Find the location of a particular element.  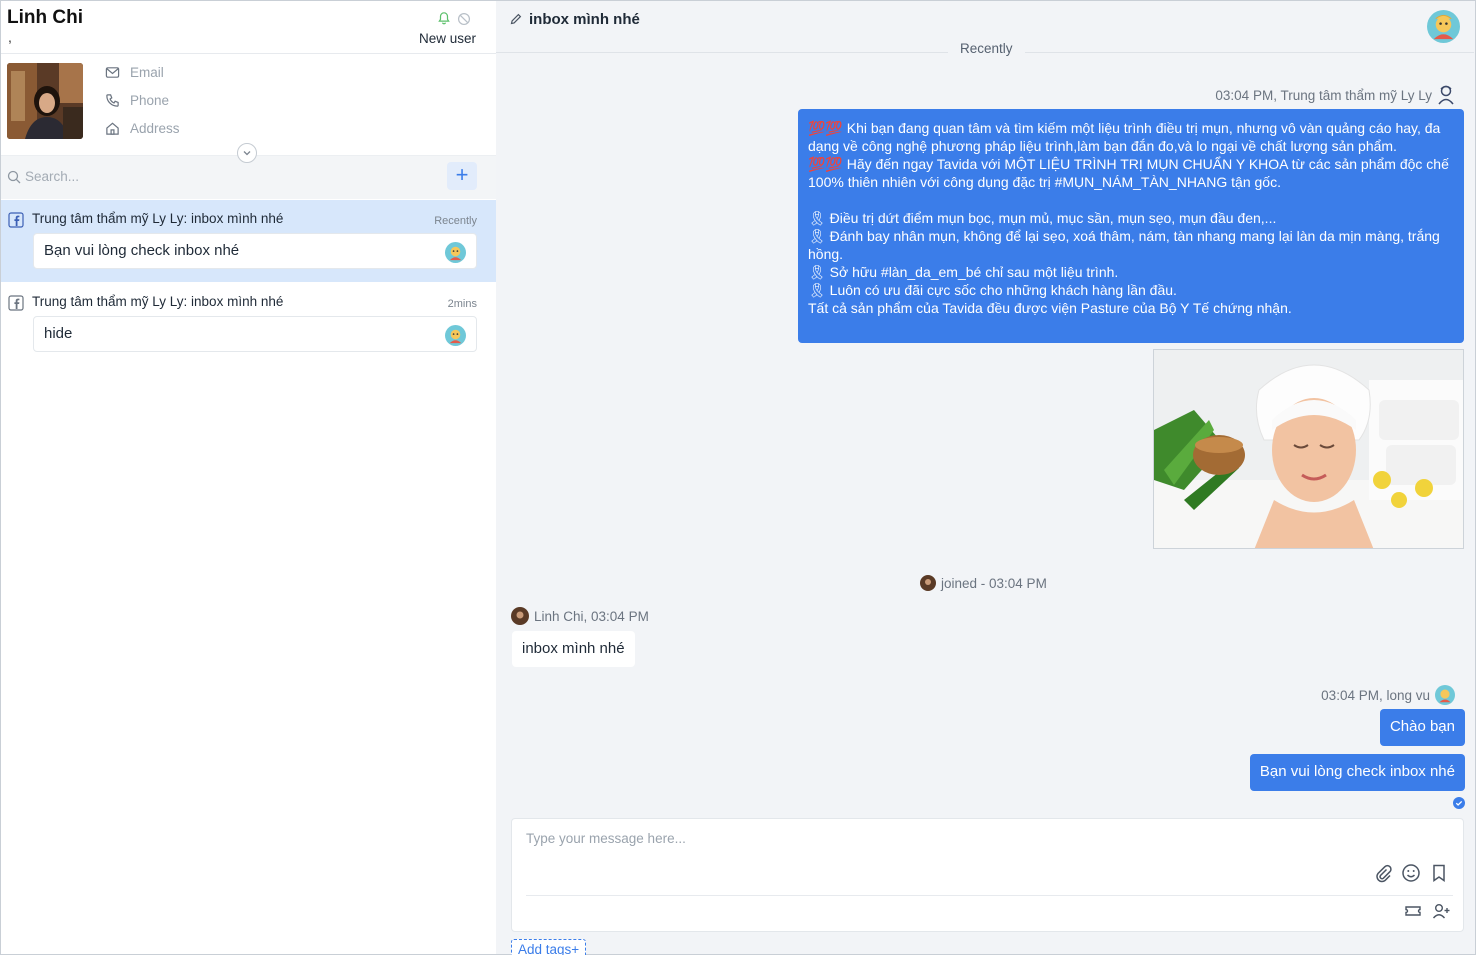

message-meta-text: Linh Chi, 03:04 PM is located at coordinates (591, 616).